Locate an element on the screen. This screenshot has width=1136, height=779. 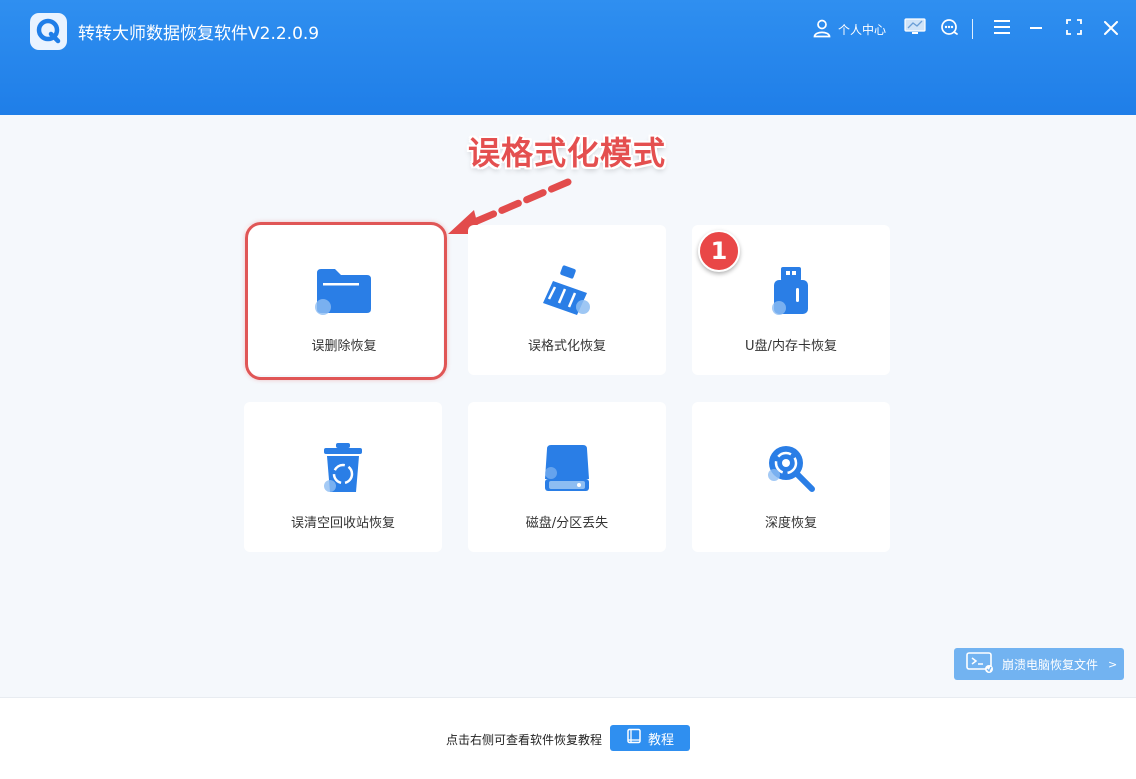
minimize-button is located at coordinates (1036, 29).